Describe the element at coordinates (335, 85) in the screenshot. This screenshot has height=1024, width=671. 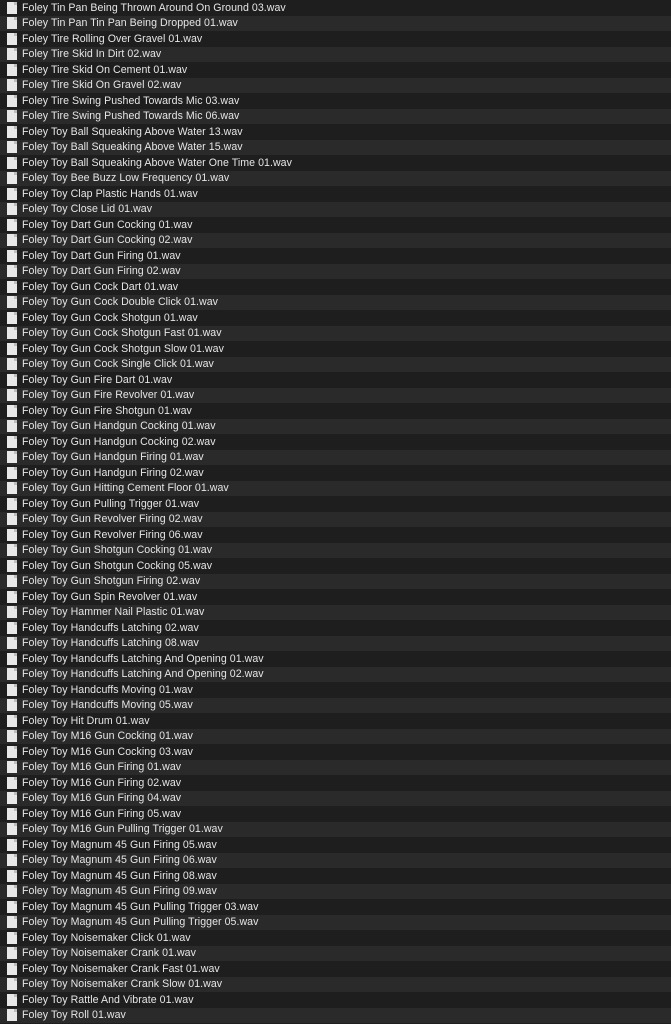
I see `file-row: Foley Tire Skid On Gravel 02.wav` at that location.